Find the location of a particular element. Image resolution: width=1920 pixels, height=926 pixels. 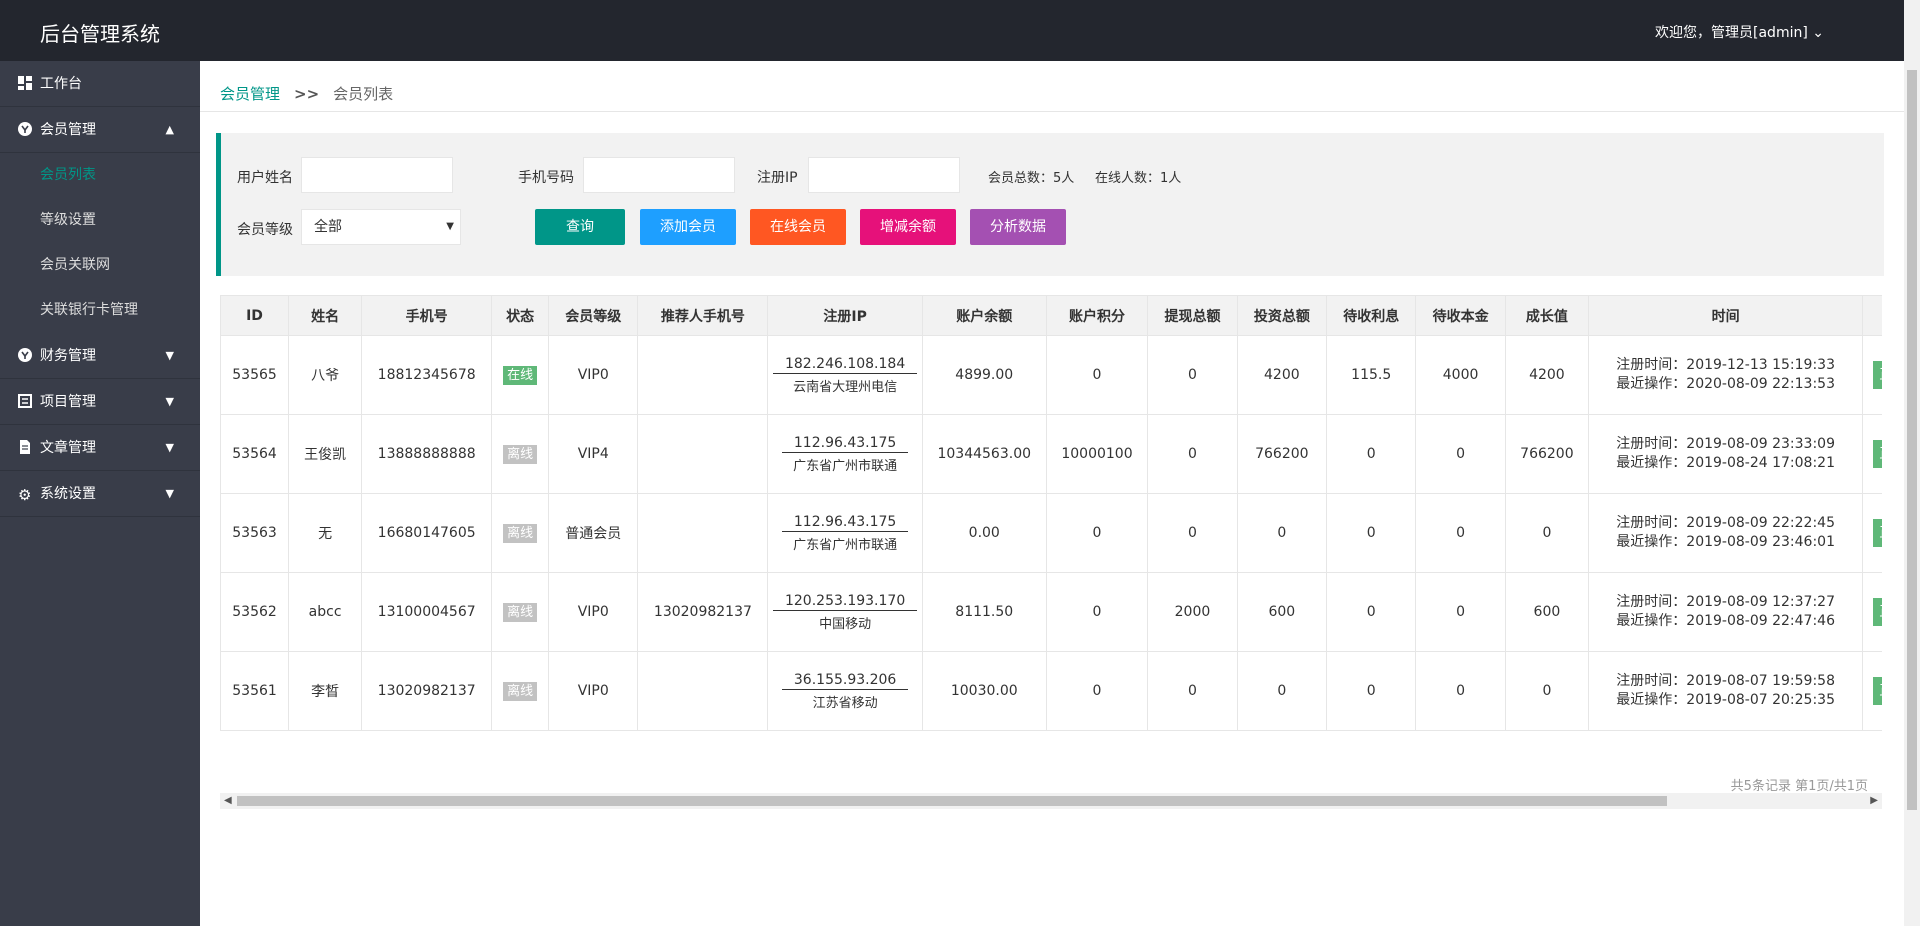

cell-balance: 10344563.00 is located at coordinates (984, 454).